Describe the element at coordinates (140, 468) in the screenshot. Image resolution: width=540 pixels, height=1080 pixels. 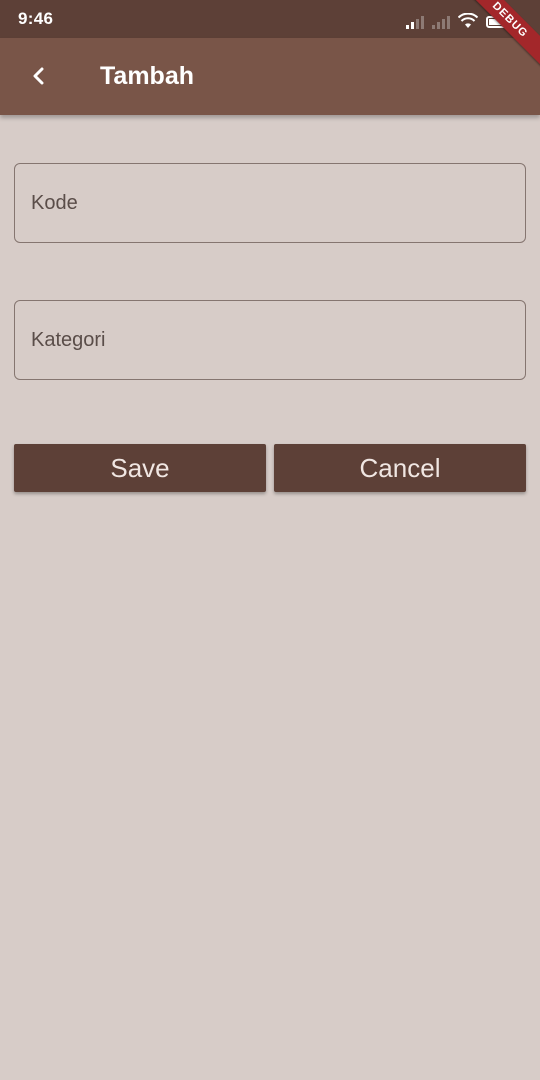
I see `save-button: Save` at that location.